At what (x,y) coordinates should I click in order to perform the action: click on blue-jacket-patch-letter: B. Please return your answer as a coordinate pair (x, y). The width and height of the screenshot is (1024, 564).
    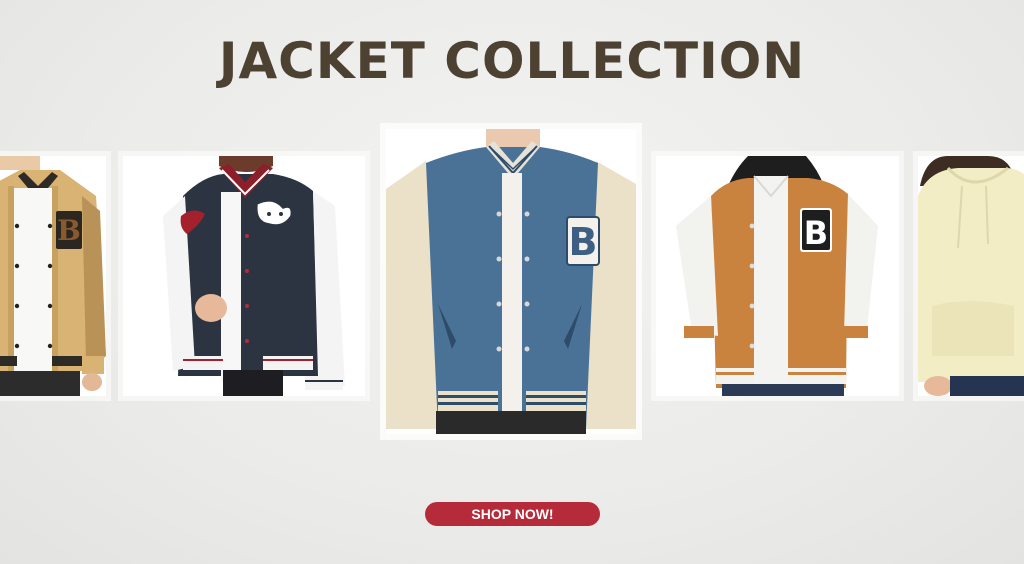
    Looking at the image, I should click on (583, 242).